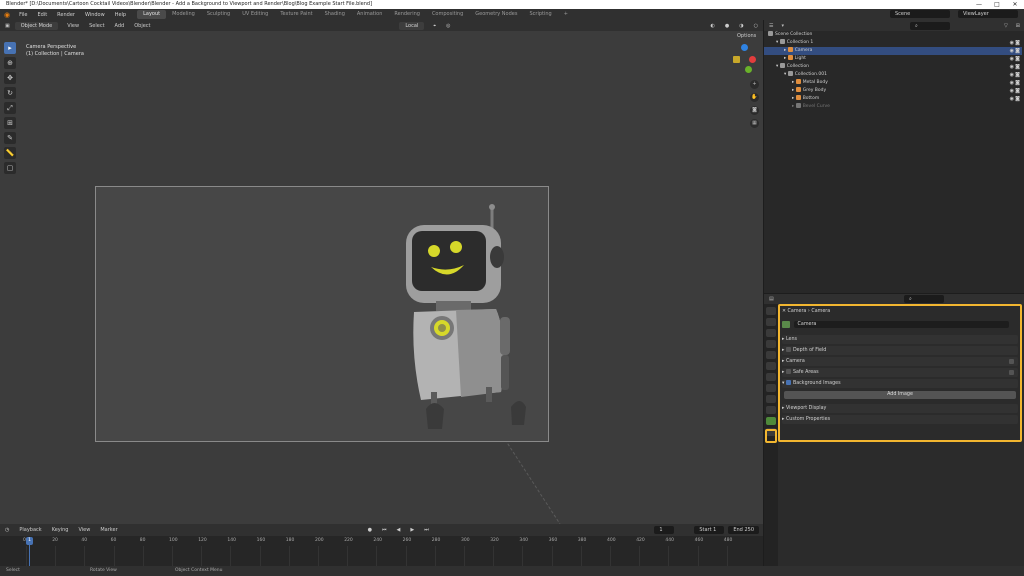  What do you see at coordinates (1015, 4) in the screenshot?
I see `close-button: ✕` at bounding box center [1015, 4].